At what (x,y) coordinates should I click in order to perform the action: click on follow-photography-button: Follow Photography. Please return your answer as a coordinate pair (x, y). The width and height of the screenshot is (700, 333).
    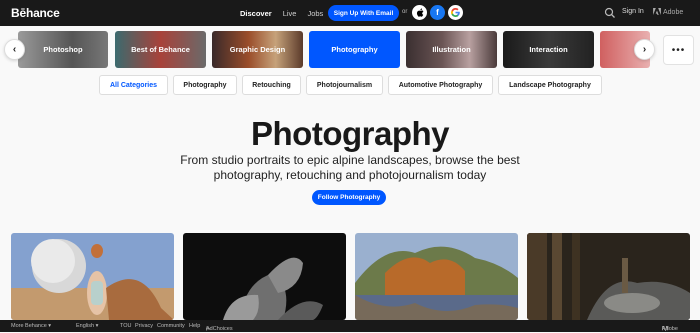
    Looking at the image, I should click on (349, 197).